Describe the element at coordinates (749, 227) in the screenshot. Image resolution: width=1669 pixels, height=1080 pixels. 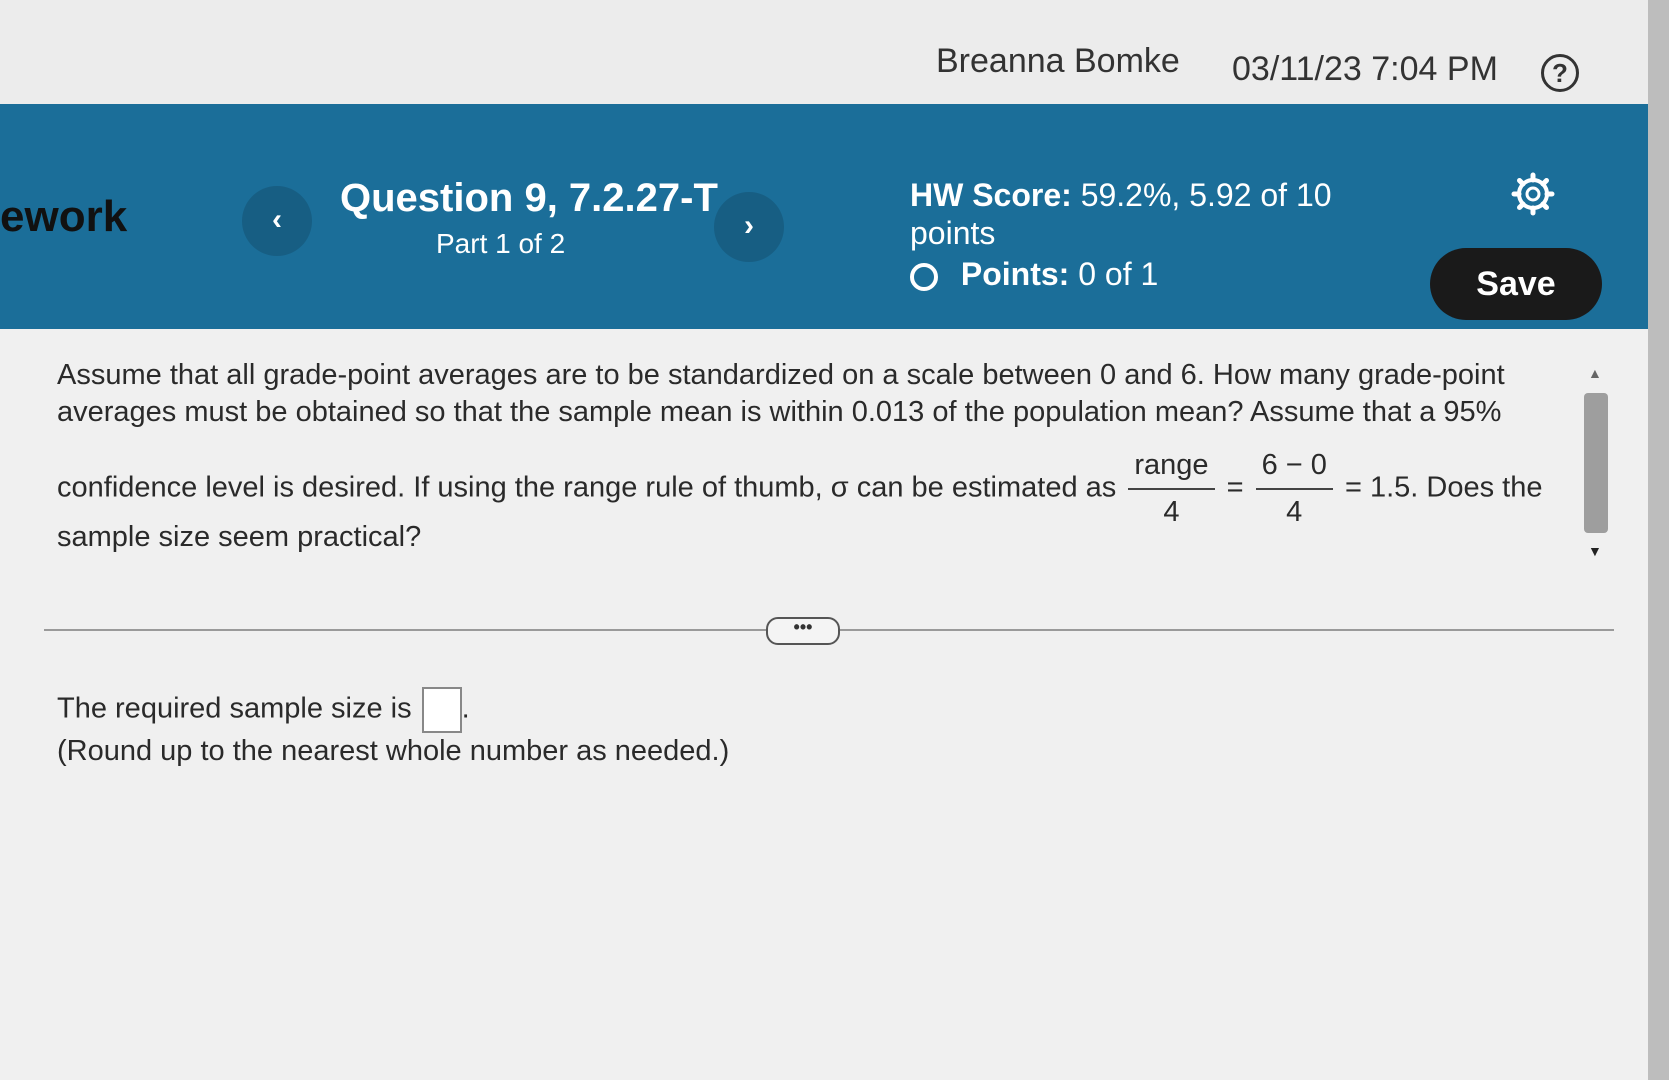
I see `next-question-button: ›` at that location.